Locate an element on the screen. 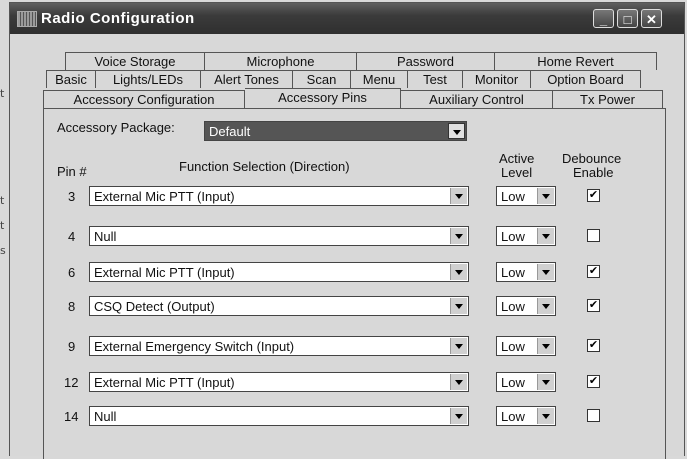 Image resolution: width=687 pixels, height=459 pixels. pin-number: 8 is located at coordinates (72, 306).